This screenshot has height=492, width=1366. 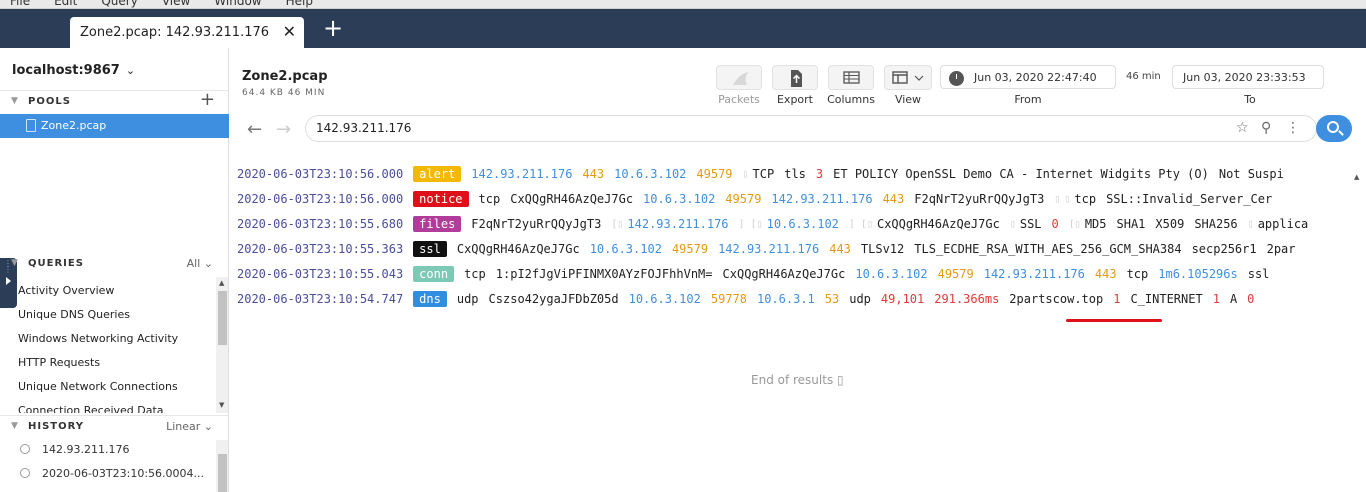 What do you see at coordinates (604, 274) in the screenshot?
I see `field-value: 1:pI2fJgViPFINMX0AYzFOJFhhVnM=` at bounding box center [604, 274].